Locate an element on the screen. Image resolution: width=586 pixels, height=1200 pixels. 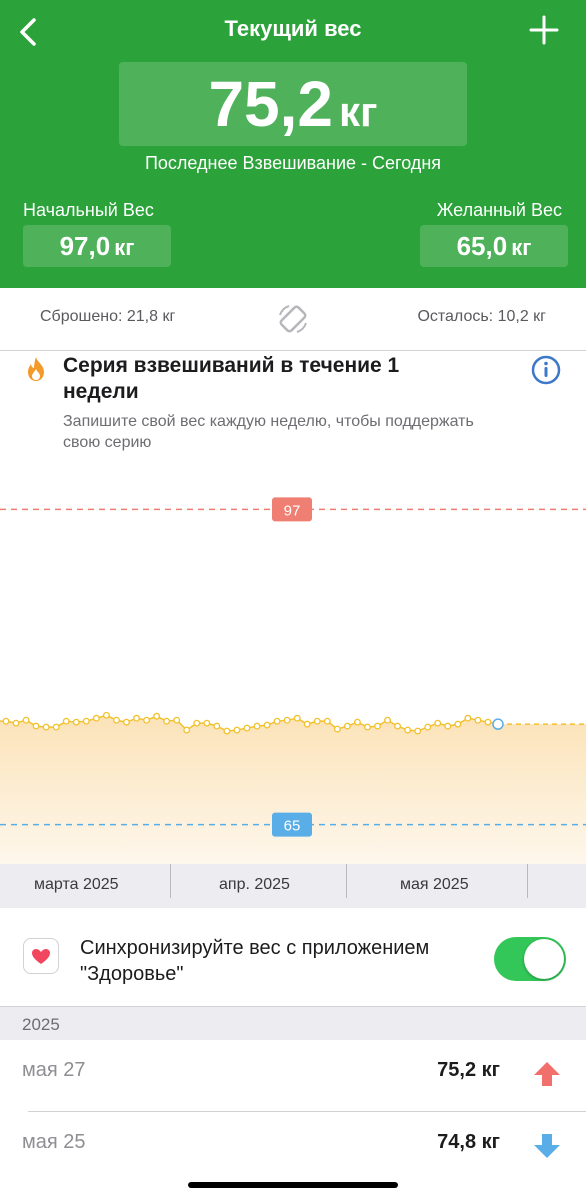
x-tick-label: апр. 2025 is located at coordinates (254, 884).